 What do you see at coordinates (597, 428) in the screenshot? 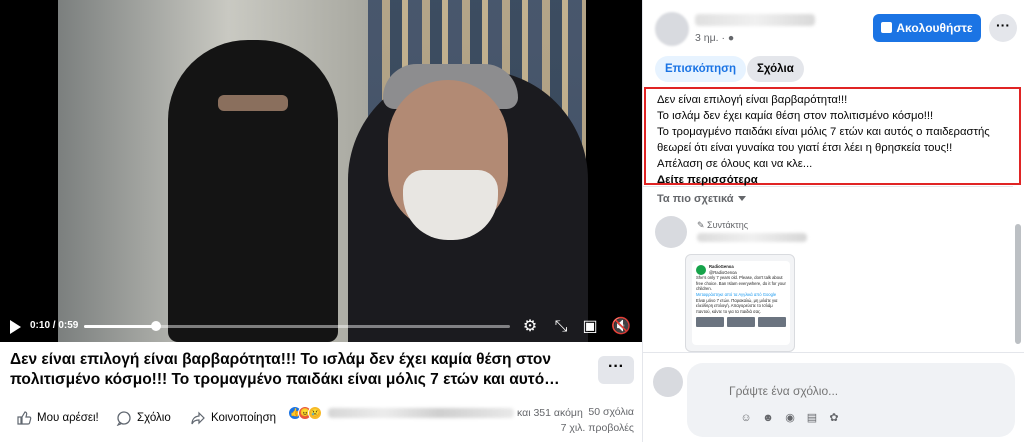
I see `views-count: 7 χιλ. προβολές` at bounding box center [597, 428].